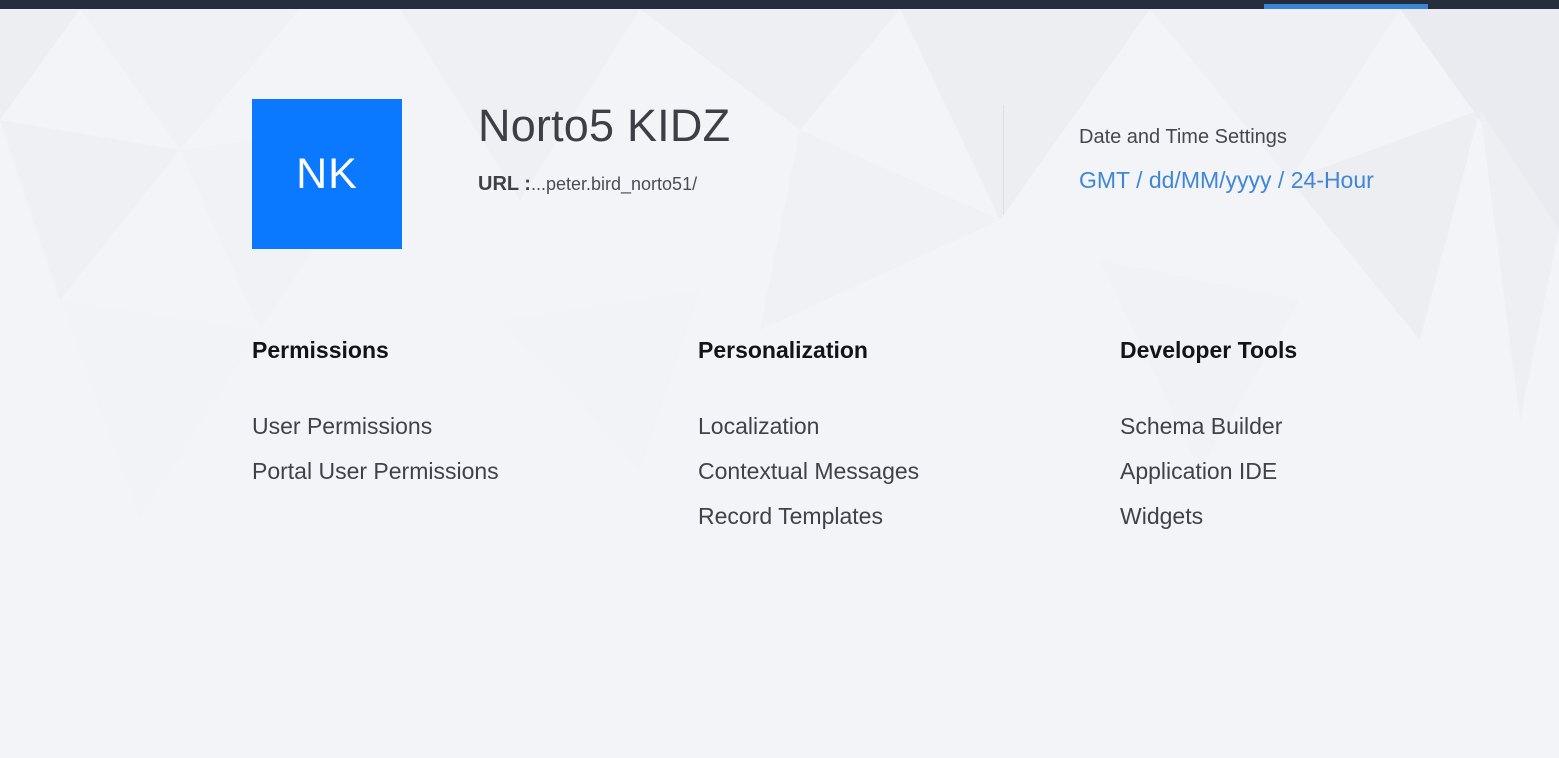  I want to click on org-initials: NK, so click(327, 173).